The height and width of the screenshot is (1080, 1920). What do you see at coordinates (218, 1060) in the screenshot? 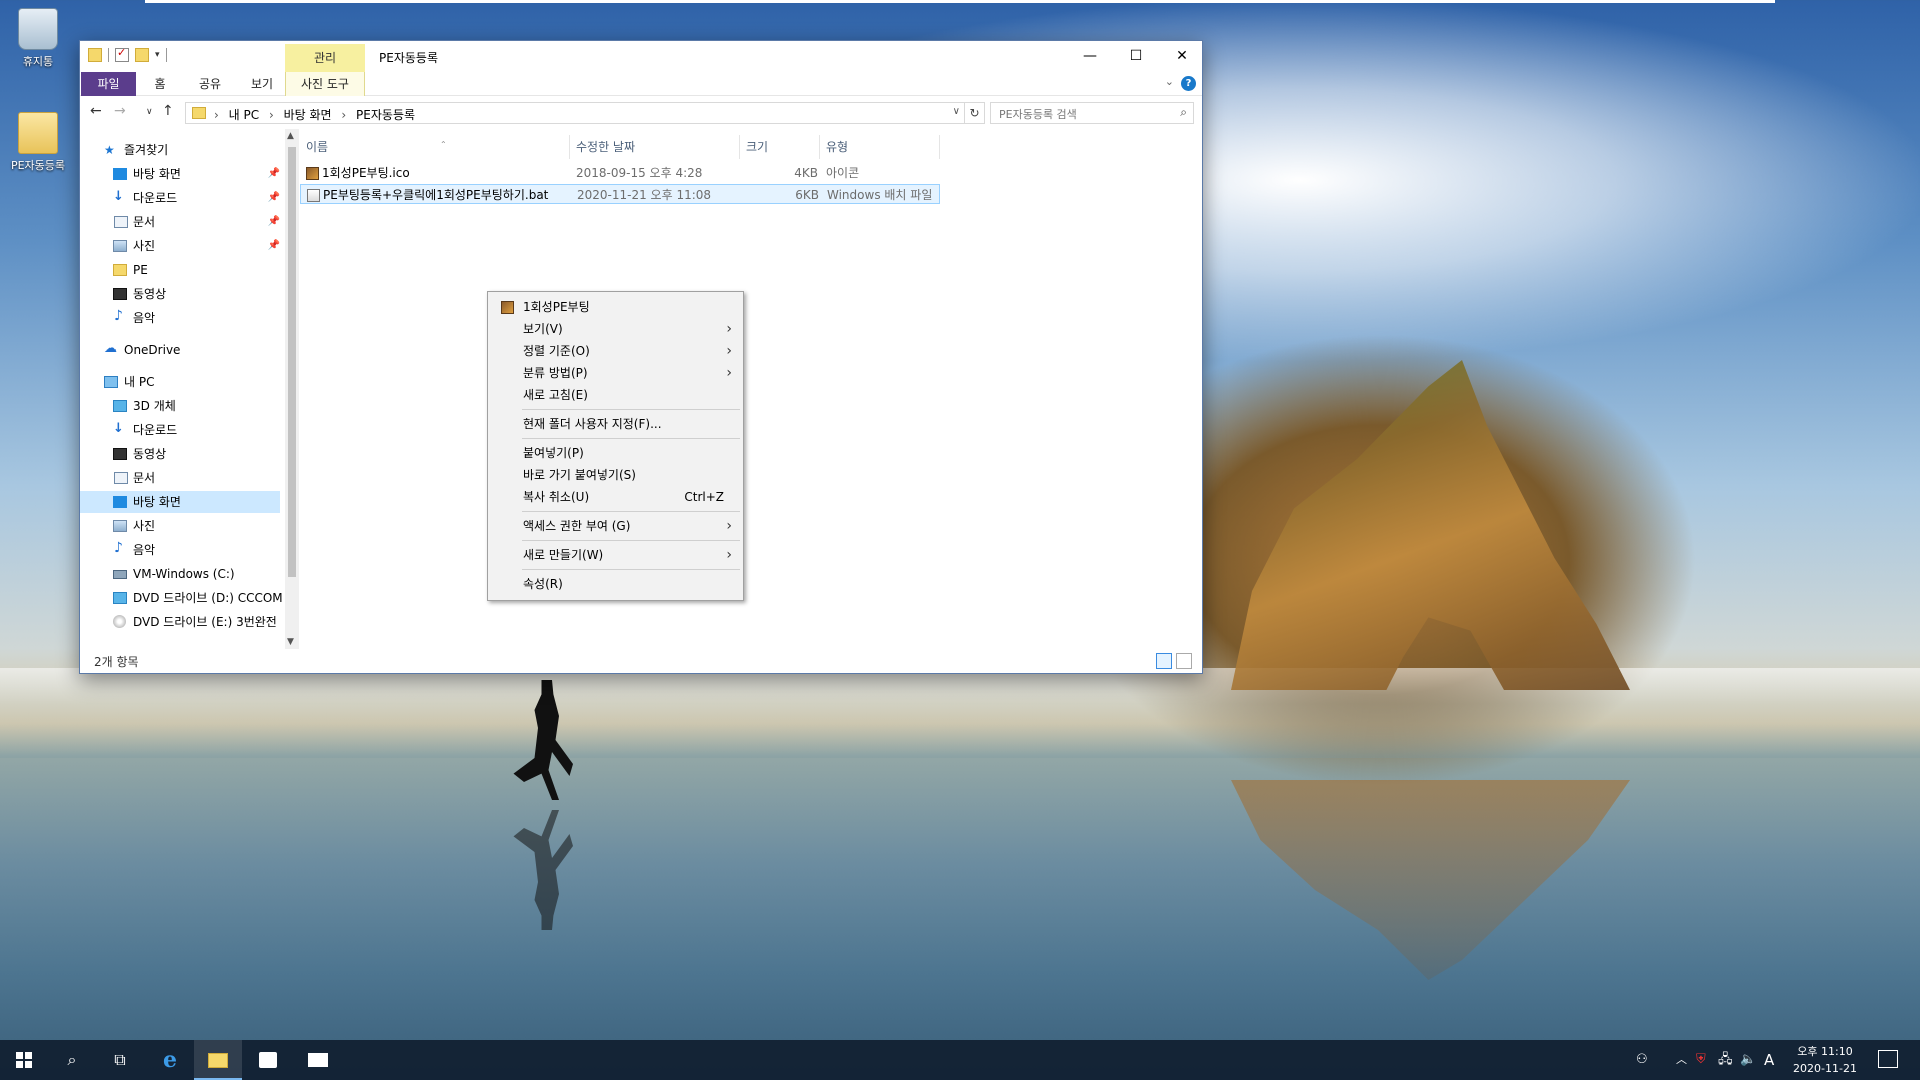
I see `taskbar-file-explorer` at bounding box center [218, 1060].